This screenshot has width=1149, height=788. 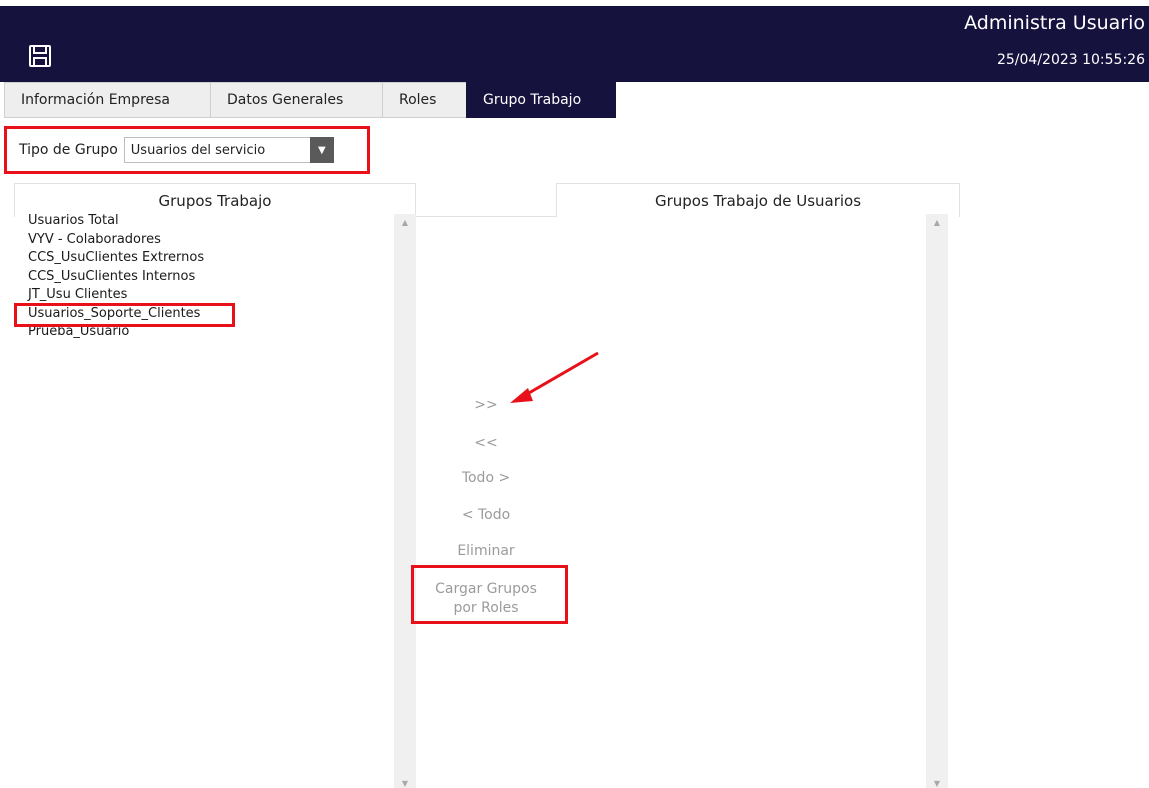 What do you see at coordinates (486, 515) in the screenshot?
I see `move-all-left-button: < Todo` at bounding box center [486, 515].